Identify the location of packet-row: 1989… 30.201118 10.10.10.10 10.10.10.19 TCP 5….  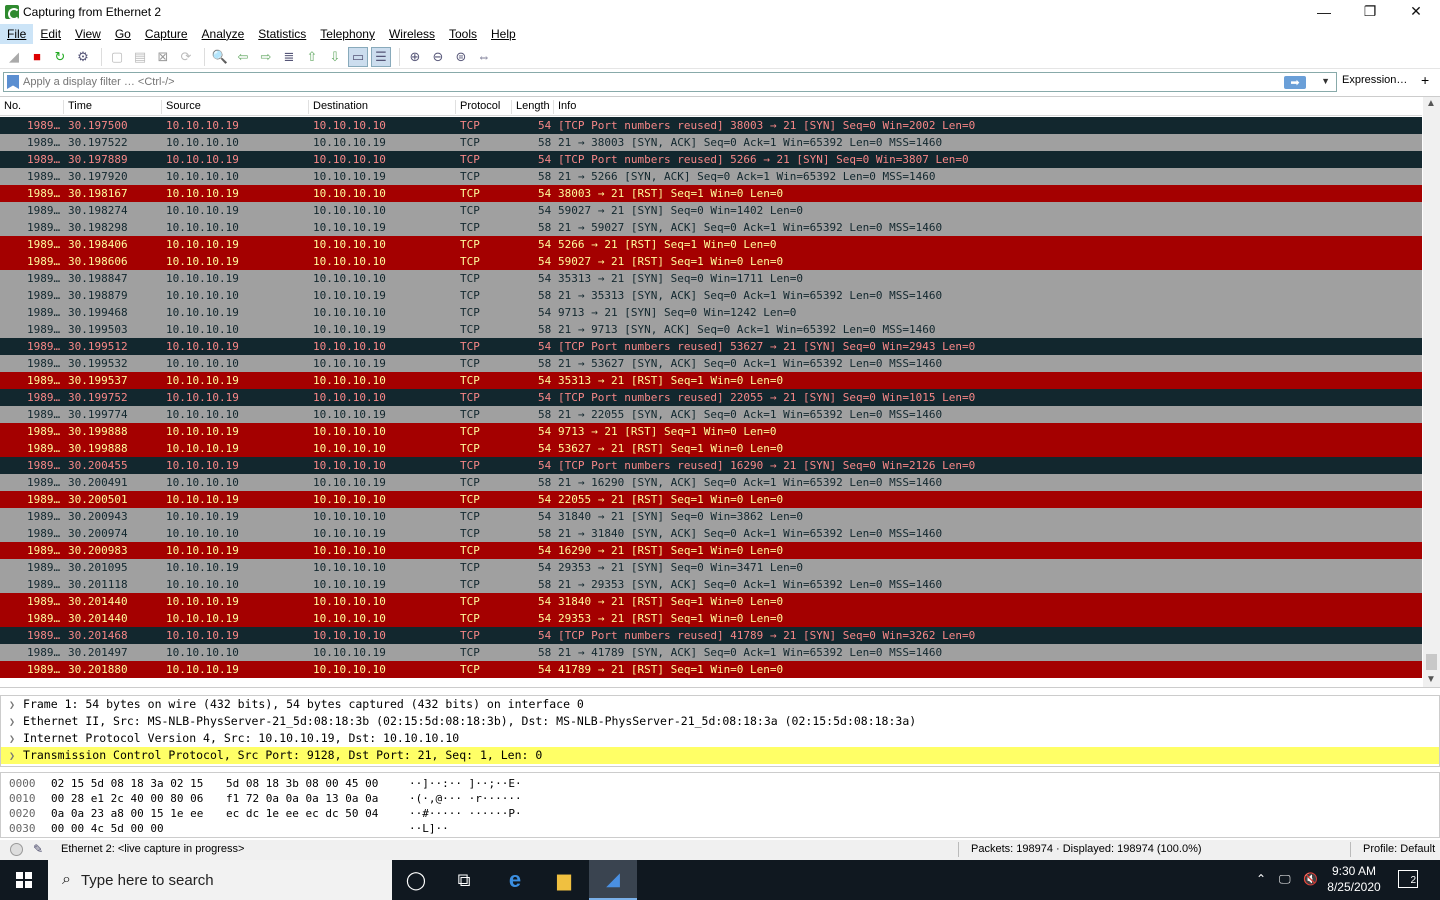
(711, 584).